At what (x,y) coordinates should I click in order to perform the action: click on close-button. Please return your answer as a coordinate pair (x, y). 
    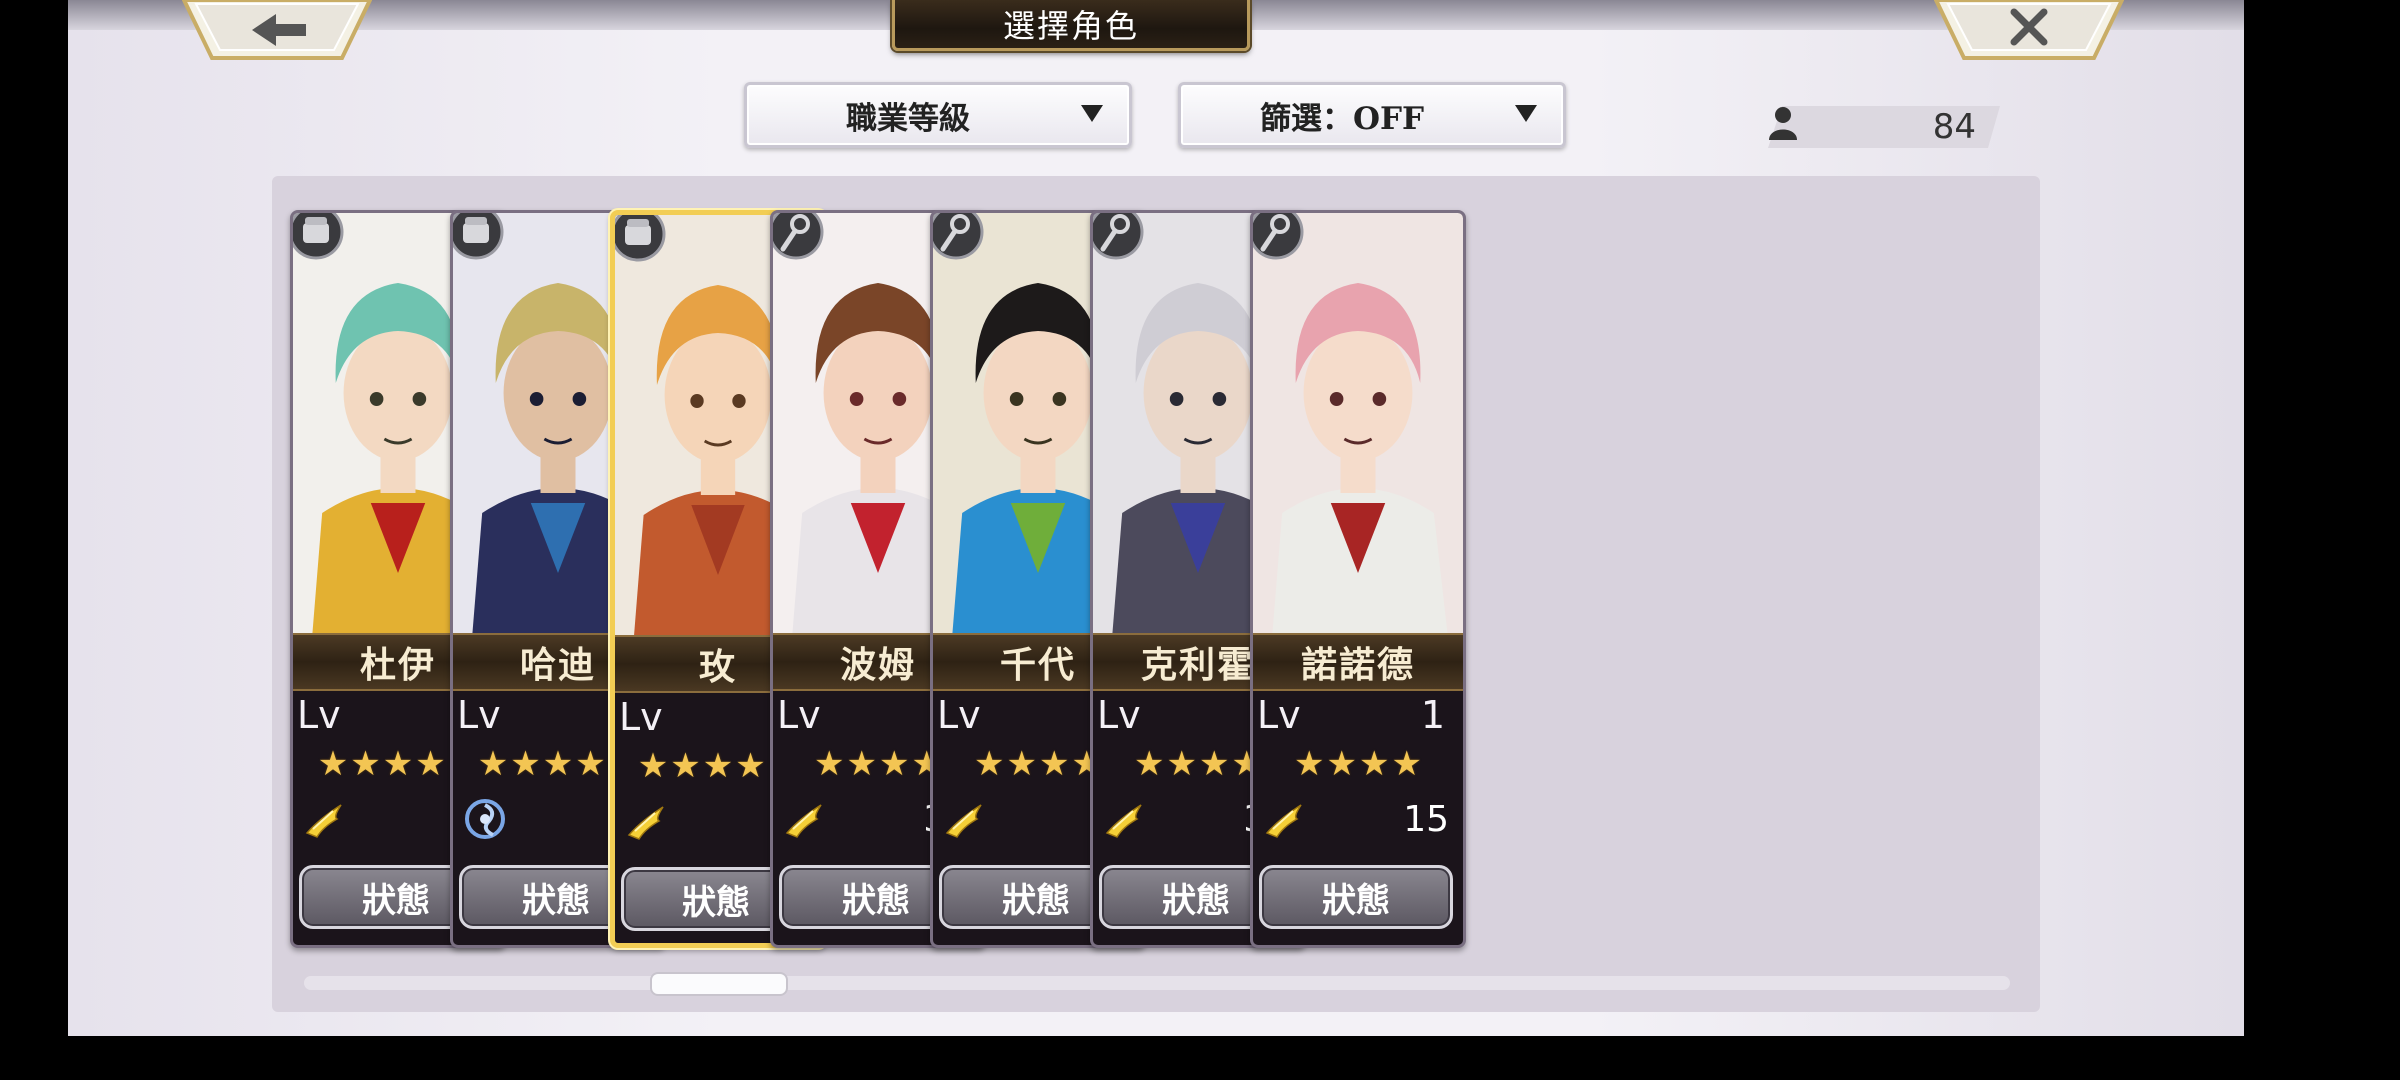
    Looking at the image, I should click on (2029, 30).